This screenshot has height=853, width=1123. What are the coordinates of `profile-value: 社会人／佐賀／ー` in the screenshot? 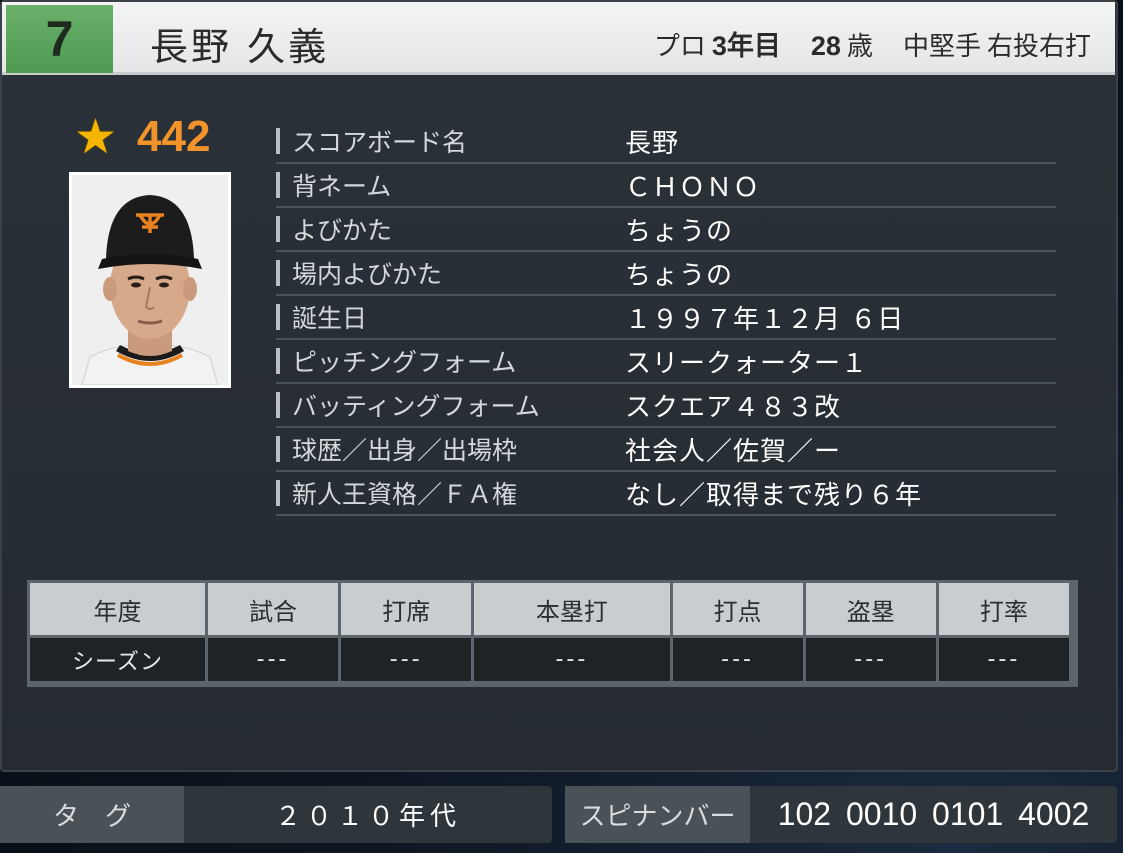 It's located at (733, 451).